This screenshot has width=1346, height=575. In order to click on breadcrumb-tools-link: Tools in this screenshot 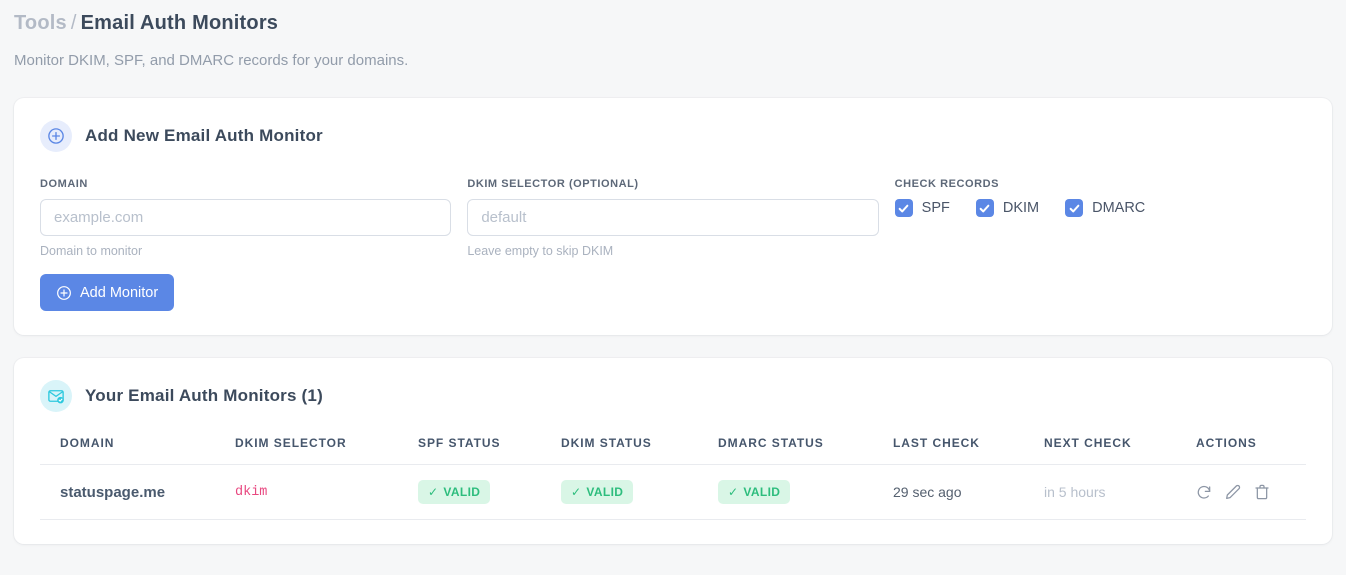, I will do `click(40, 23)`.